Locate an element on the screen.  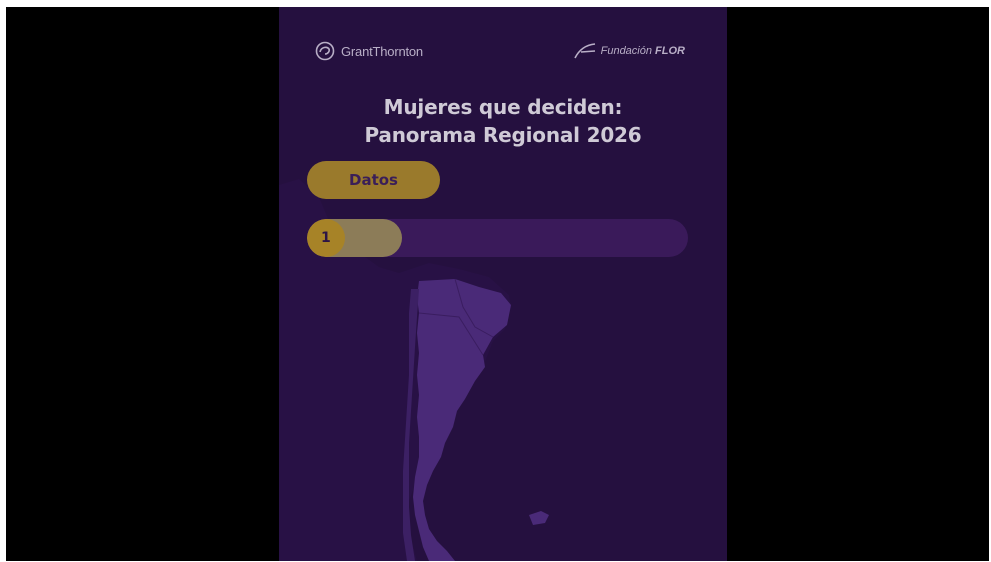
grant-thornton-wordmark: GrantThornton is located at coordinates (382, 51).